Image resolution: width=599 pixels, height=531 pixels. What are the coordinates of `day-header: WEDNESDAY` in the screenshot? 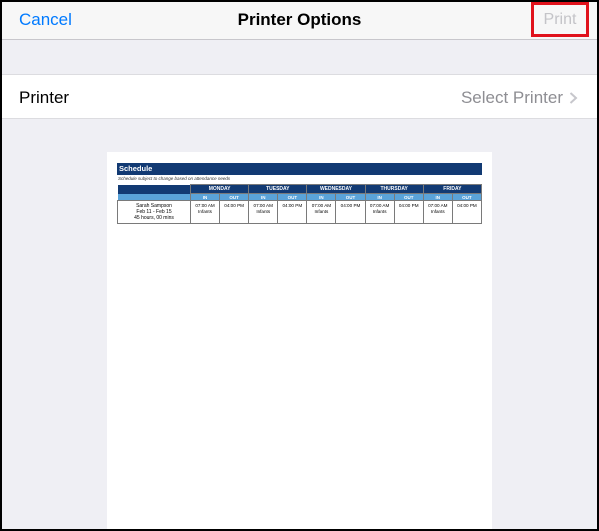 It's located at (336, 189).